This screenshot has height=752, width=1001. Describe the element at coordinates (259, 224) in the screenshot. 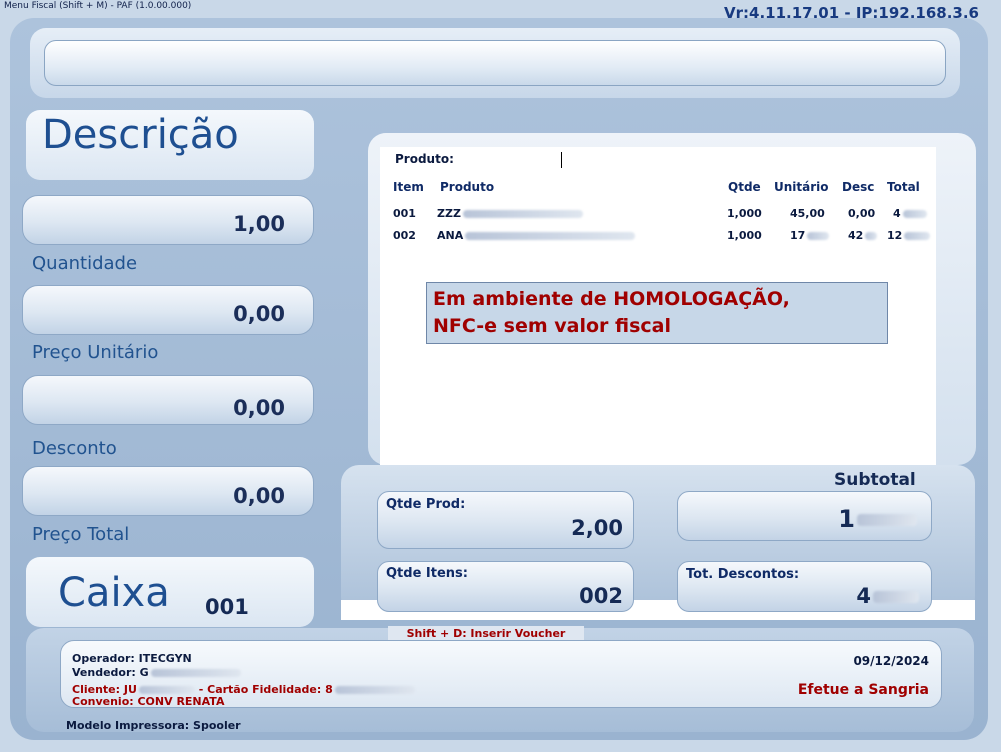

I see `quantidade-value: 1,00` at that location.